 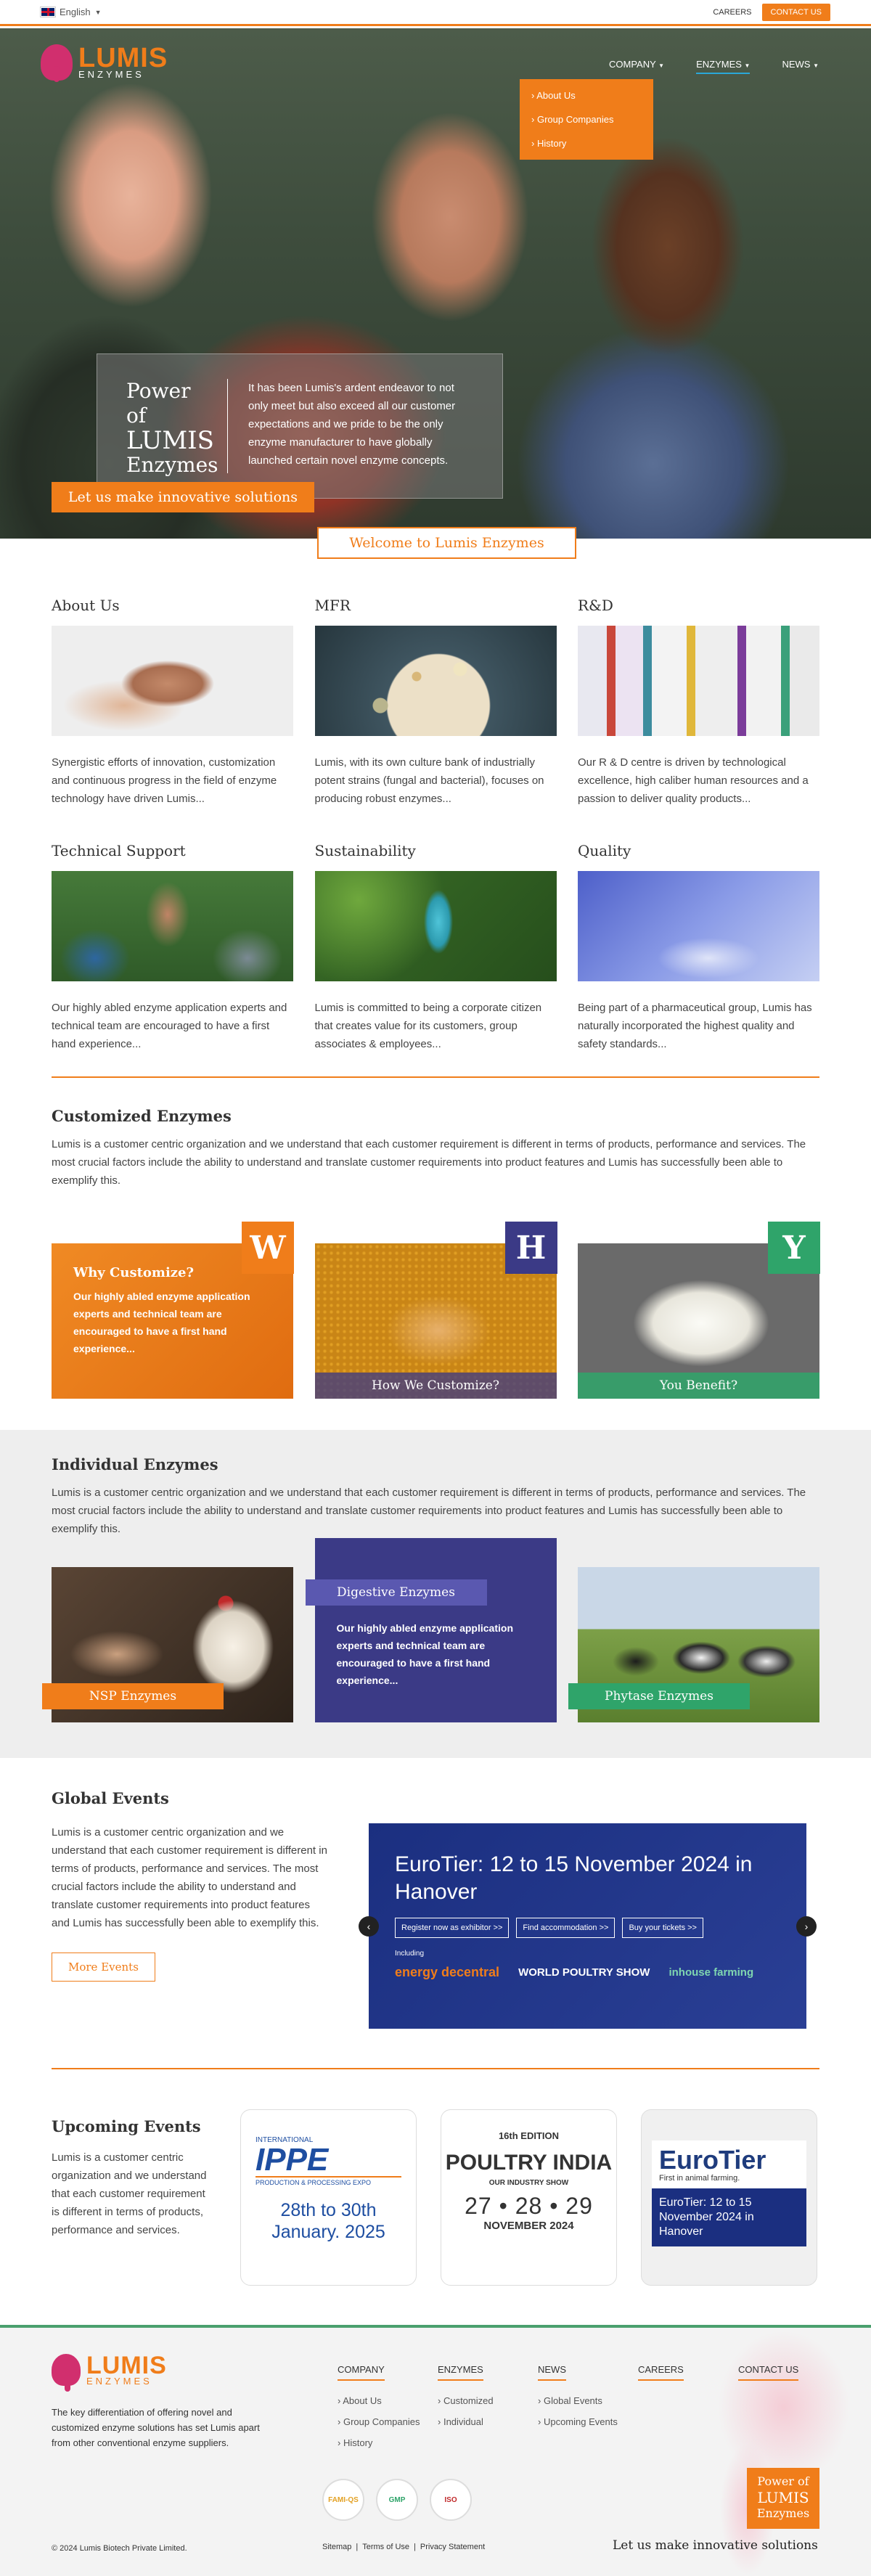 What do you see at coordinates (783, 2498) in the screenshot?
I see `power-badge: Power of LUMIS Enzymes` at bounding box center [783, 2498].